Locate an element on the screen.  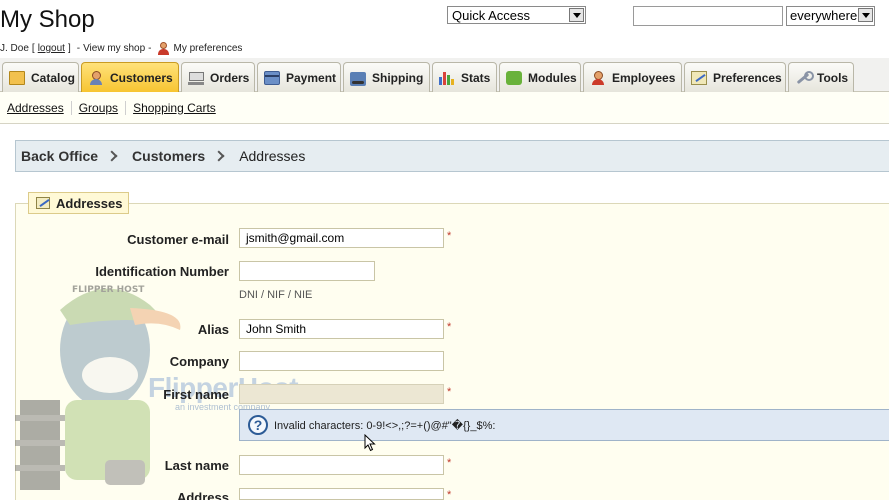
breadcrumb-customers: Customers is located at coordinates (168, 156).